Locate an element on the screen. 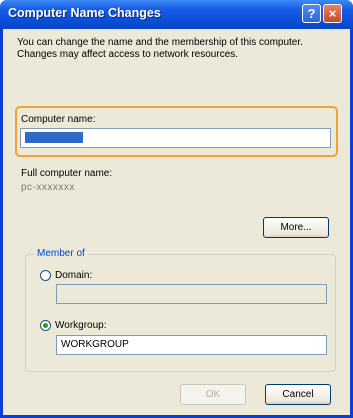 The width and height of the screenshot is (353, 418). help-button: ? is located at coordinates (311, 13).